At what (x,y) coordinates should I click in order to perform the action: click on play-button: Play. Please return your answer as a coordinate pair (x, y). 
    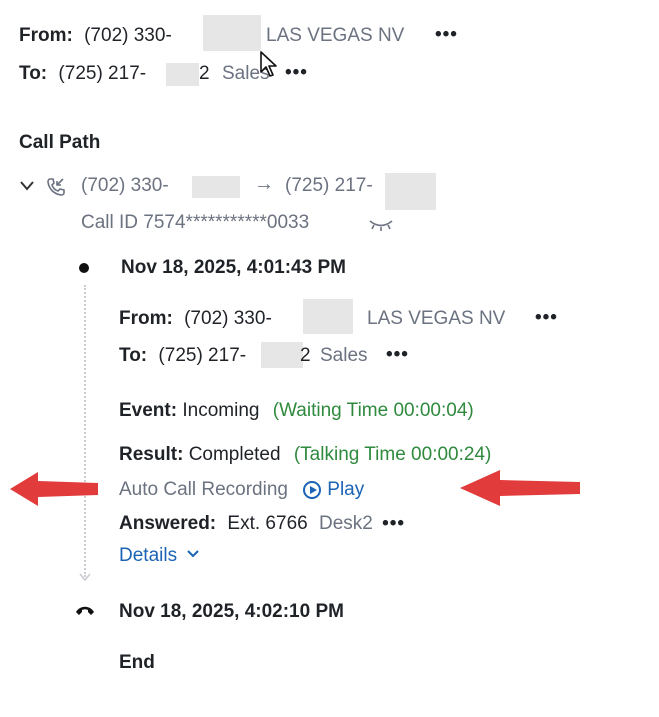
    Looking at the image, I should click on (333, 489).